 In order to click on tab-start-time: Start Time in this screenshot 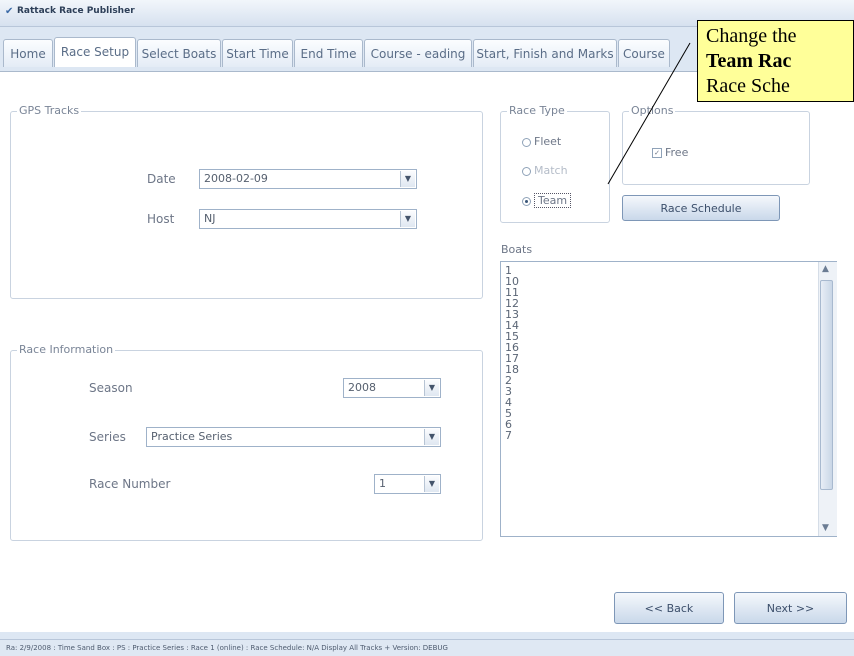, I will do `click(257, 53)`.